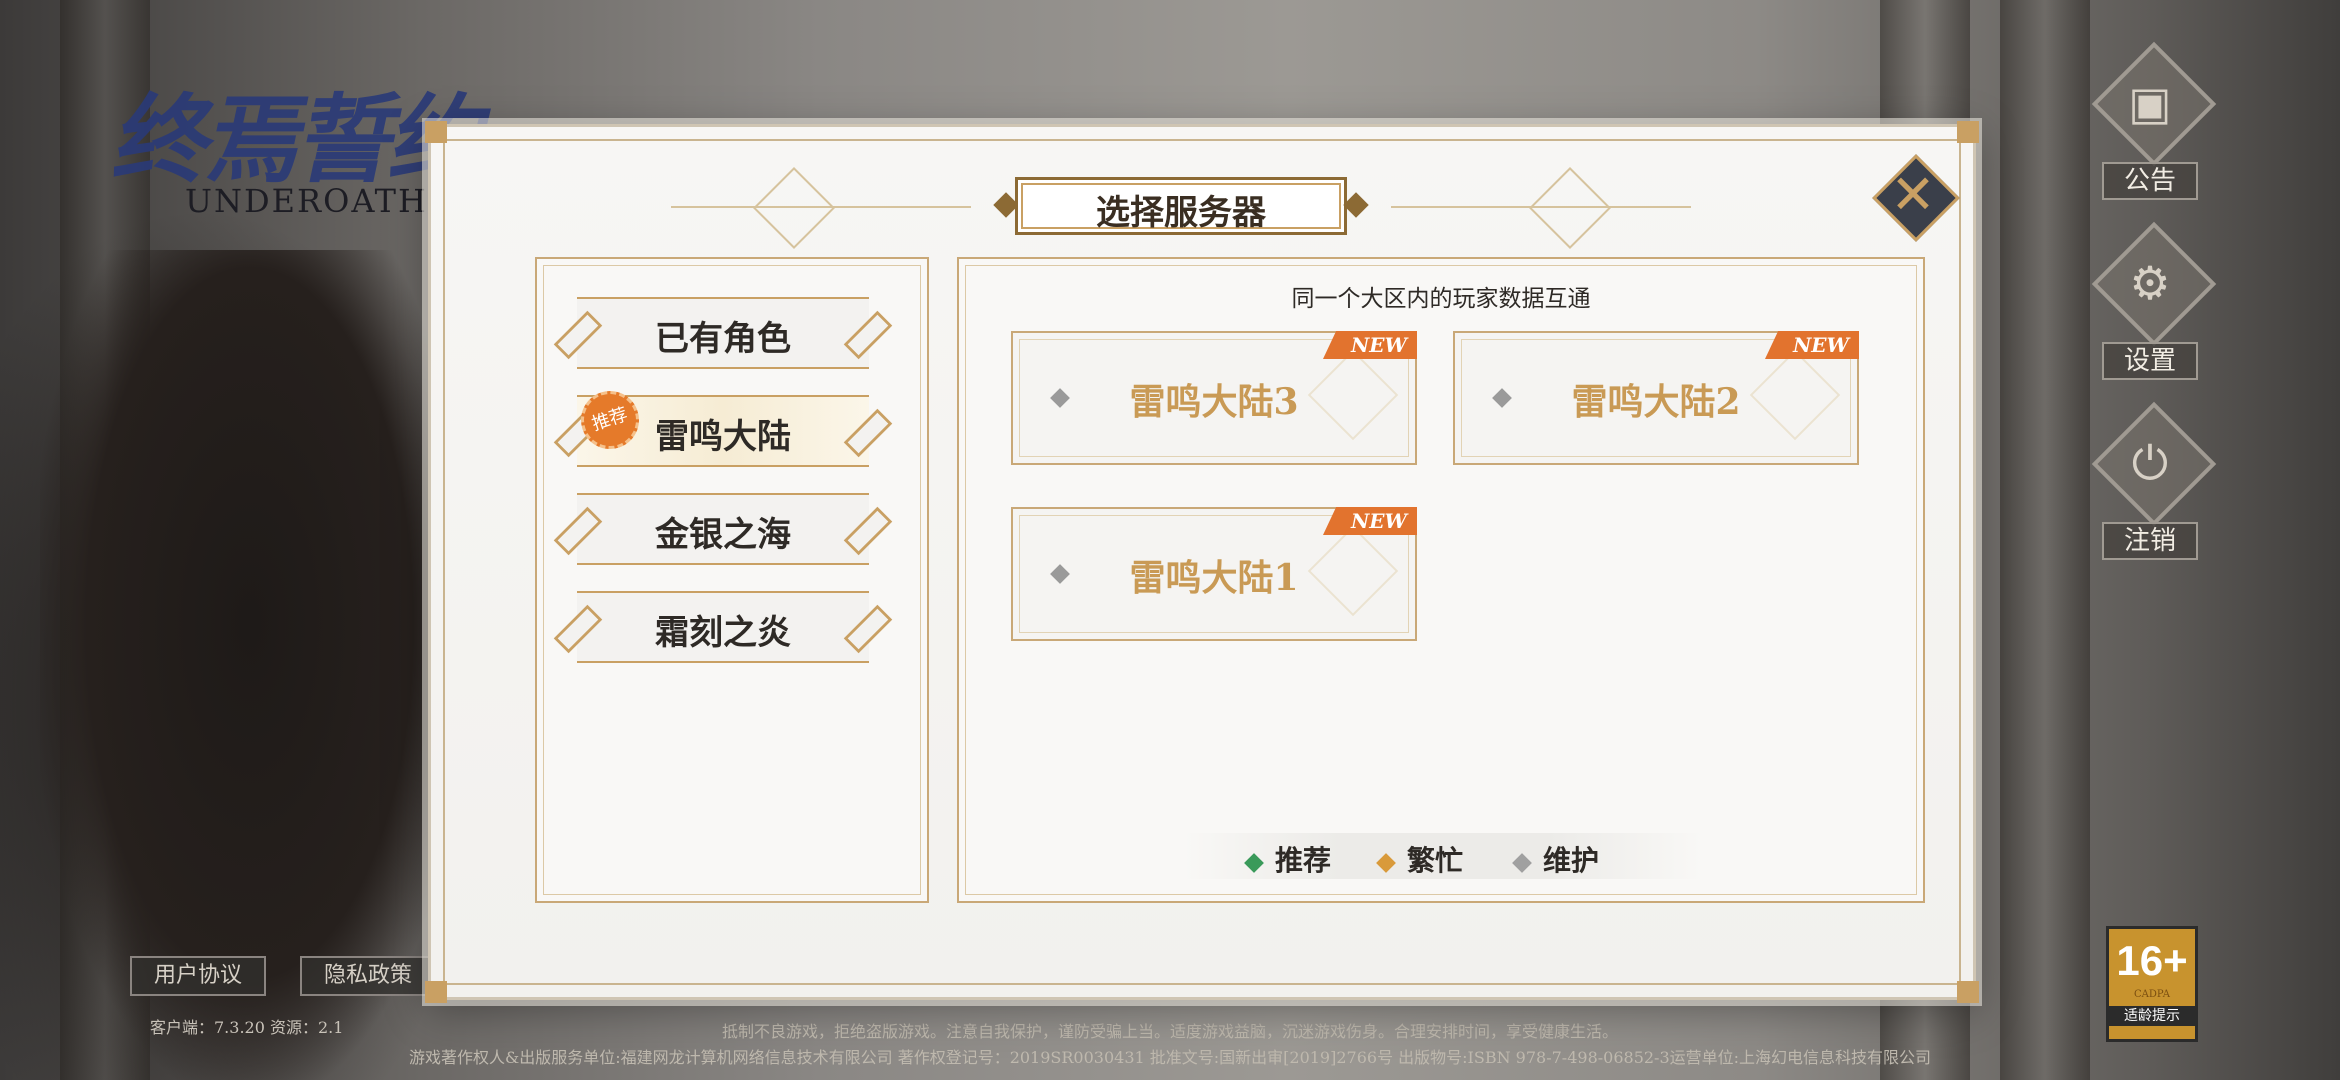 This screenshot has width=2340, height=1080. Describe the element at coordinates (2150, 283) in the screenshot. I see `gear-icon: ⚙` at that location.